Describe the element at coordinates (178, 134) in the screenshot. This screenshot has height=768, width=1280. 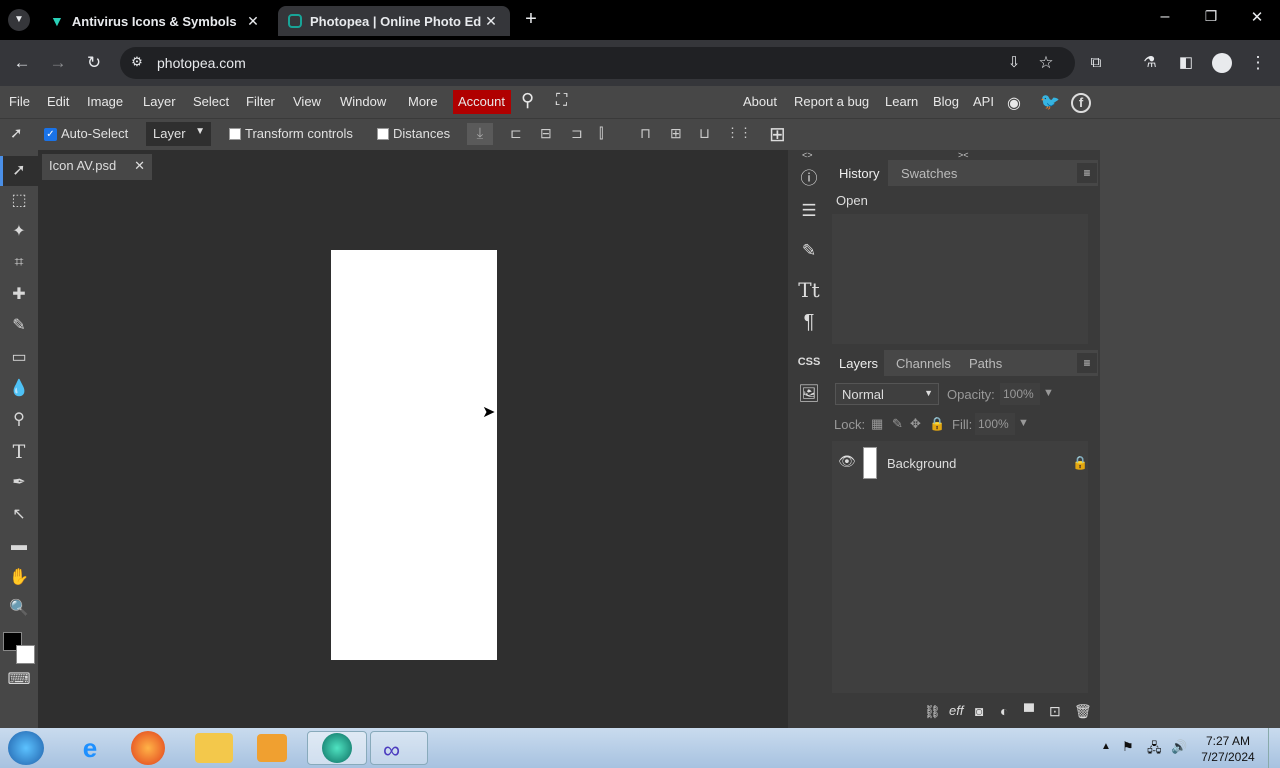
I see `layer-dropdown: Layer ▼` at that location.